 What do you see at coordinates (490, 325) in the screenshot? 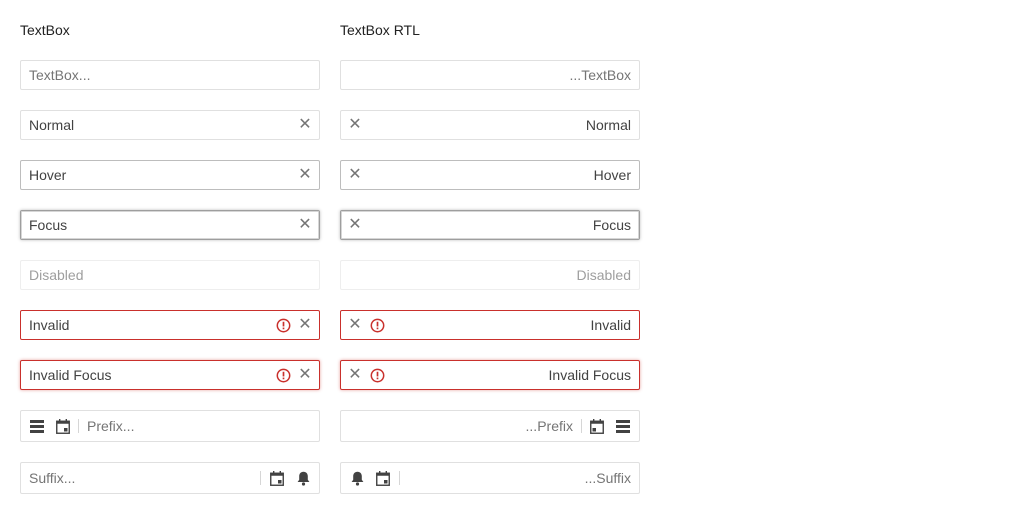
I see `textbox-rtl-invalid: Invalid ✕` at bounding box center [490, 325].